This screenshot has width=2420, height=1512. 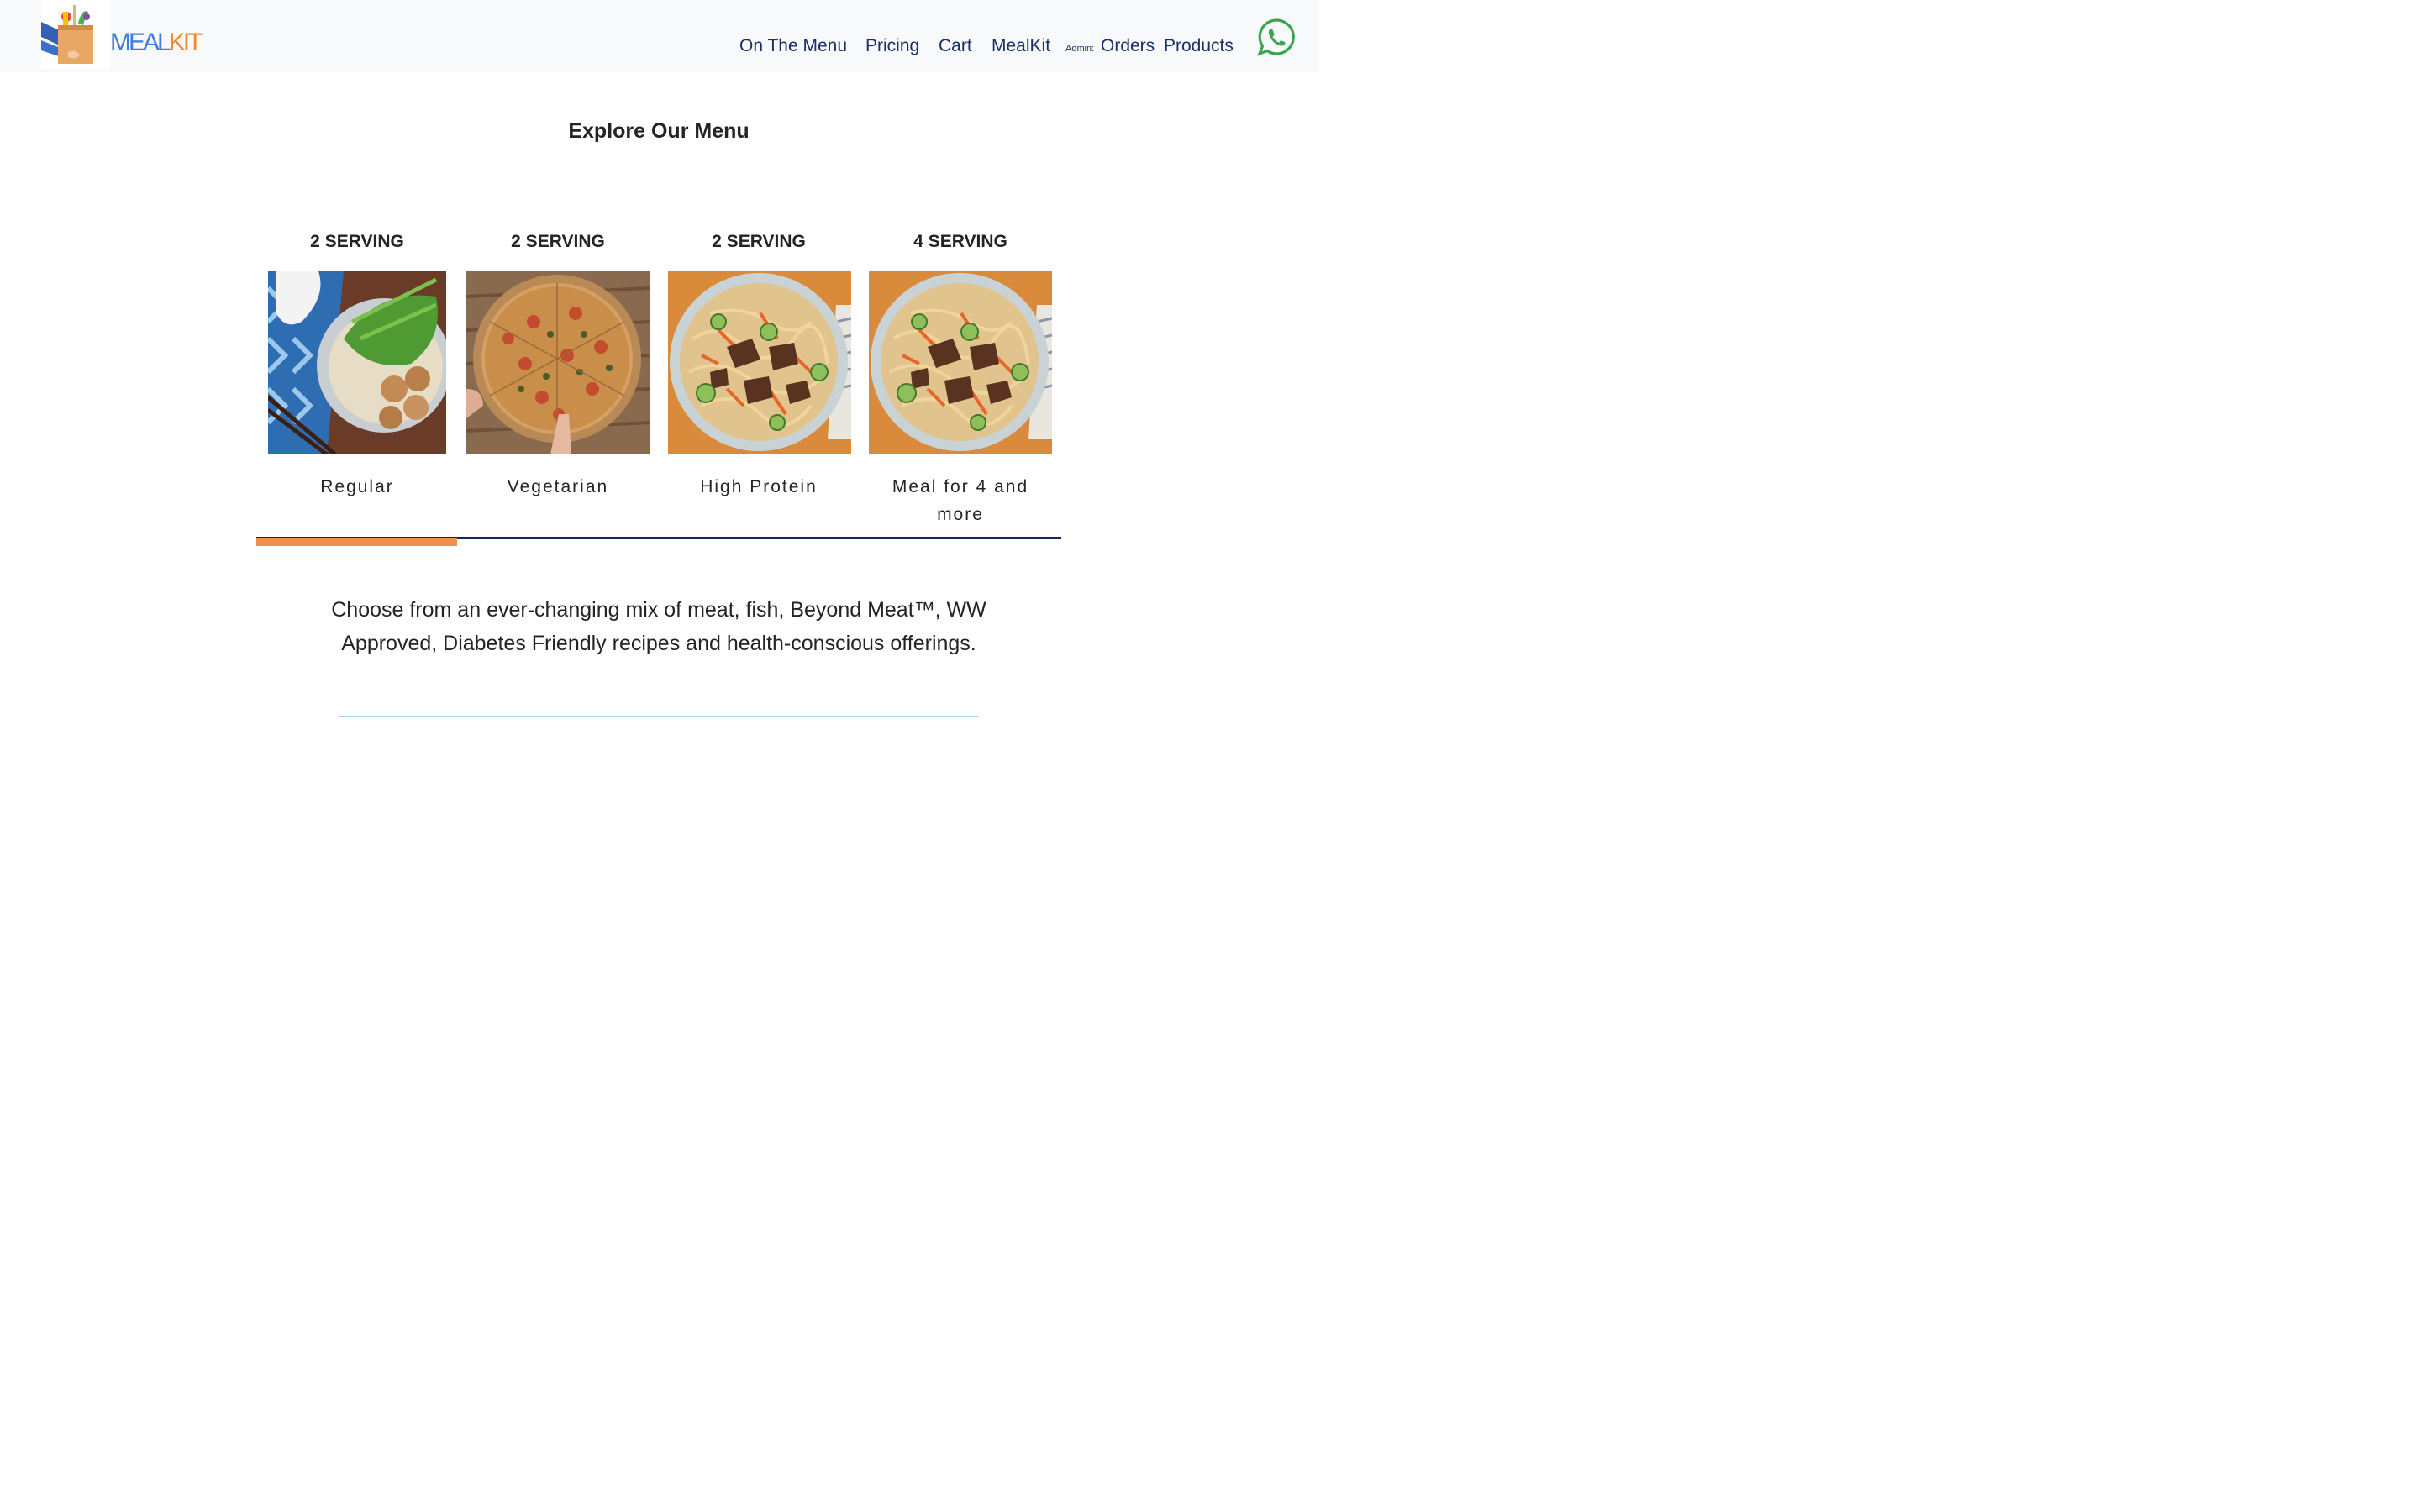 I want to click on nav-mealkit: MealKit, so click(x=1021, y=46).